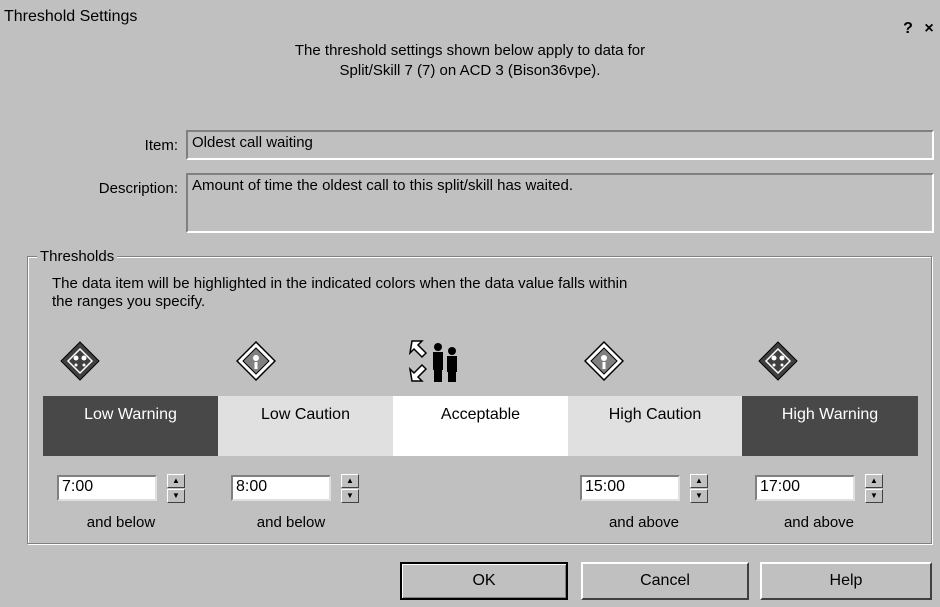 The width and height of the screenshot is (940, 607). Describe the element at coordinates (655, 426) in the screenshot. I see `band-high-caution: High Caution` at that location.